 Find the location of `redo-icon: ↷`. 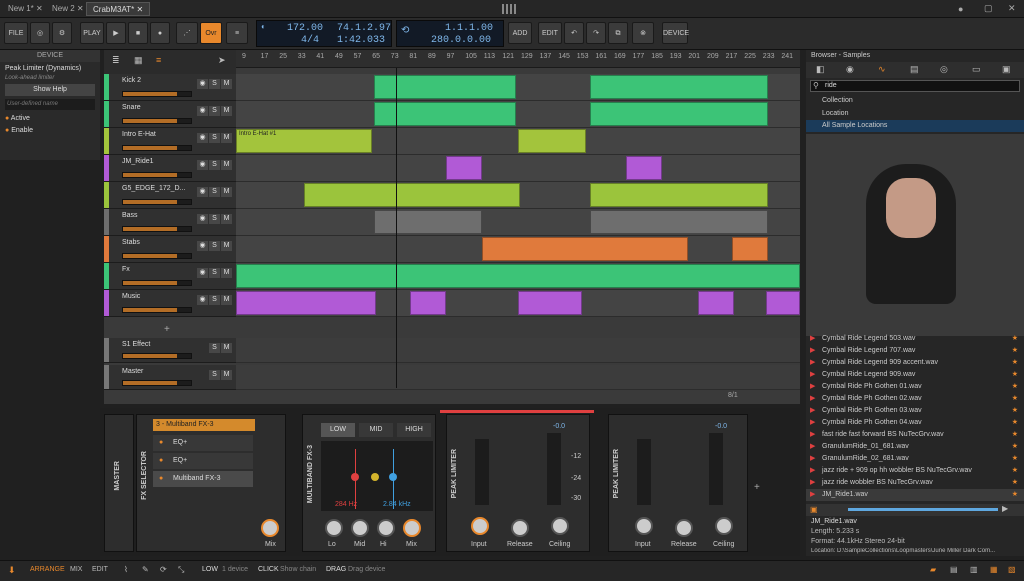

redo-icon: ↷ is located at coordinates (596, 33).